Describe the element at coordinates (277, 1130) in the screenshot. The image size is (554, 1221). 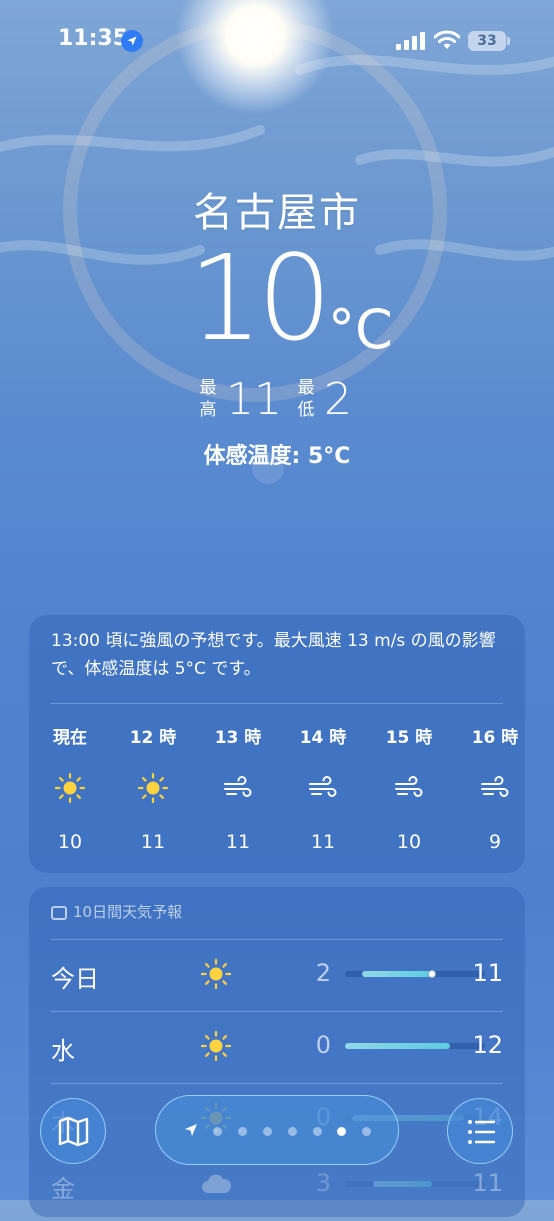
I see `page-indicator` at that location.